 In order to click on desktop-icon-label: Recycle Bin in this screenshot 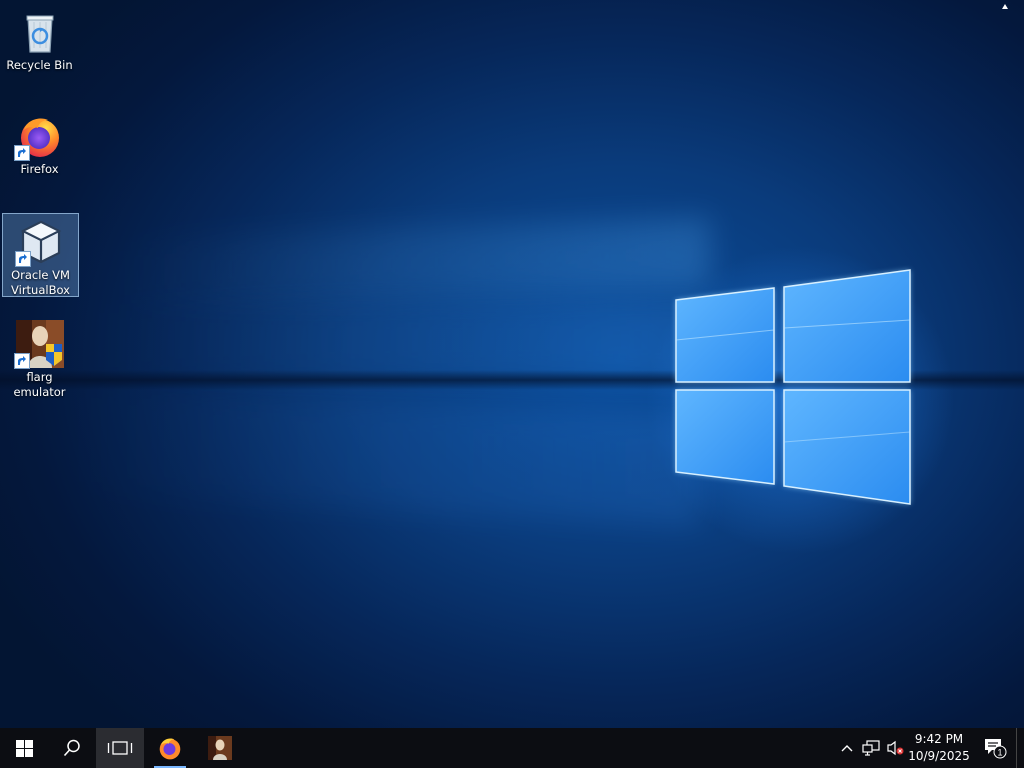, I will do `click(39, 65)`.